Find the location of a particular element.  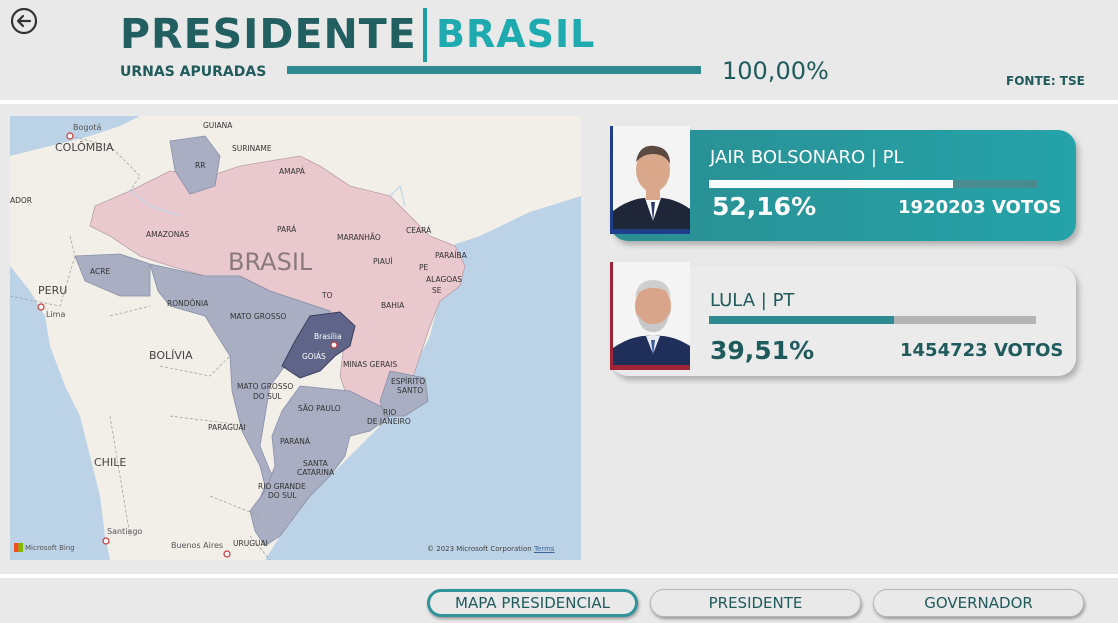

state-label-amapa: AMAPÁ is located at coordinates (292, 171).